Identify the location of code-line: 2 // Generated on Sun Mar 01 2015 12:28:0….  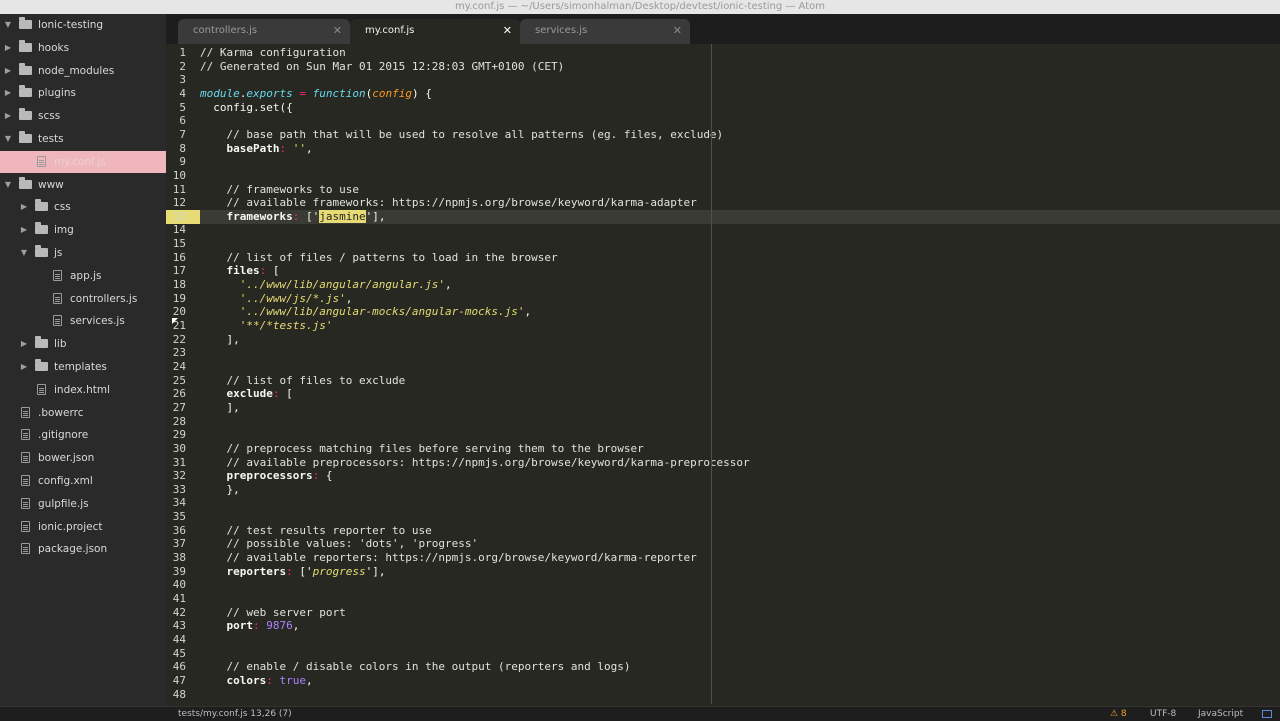
(723, 67).